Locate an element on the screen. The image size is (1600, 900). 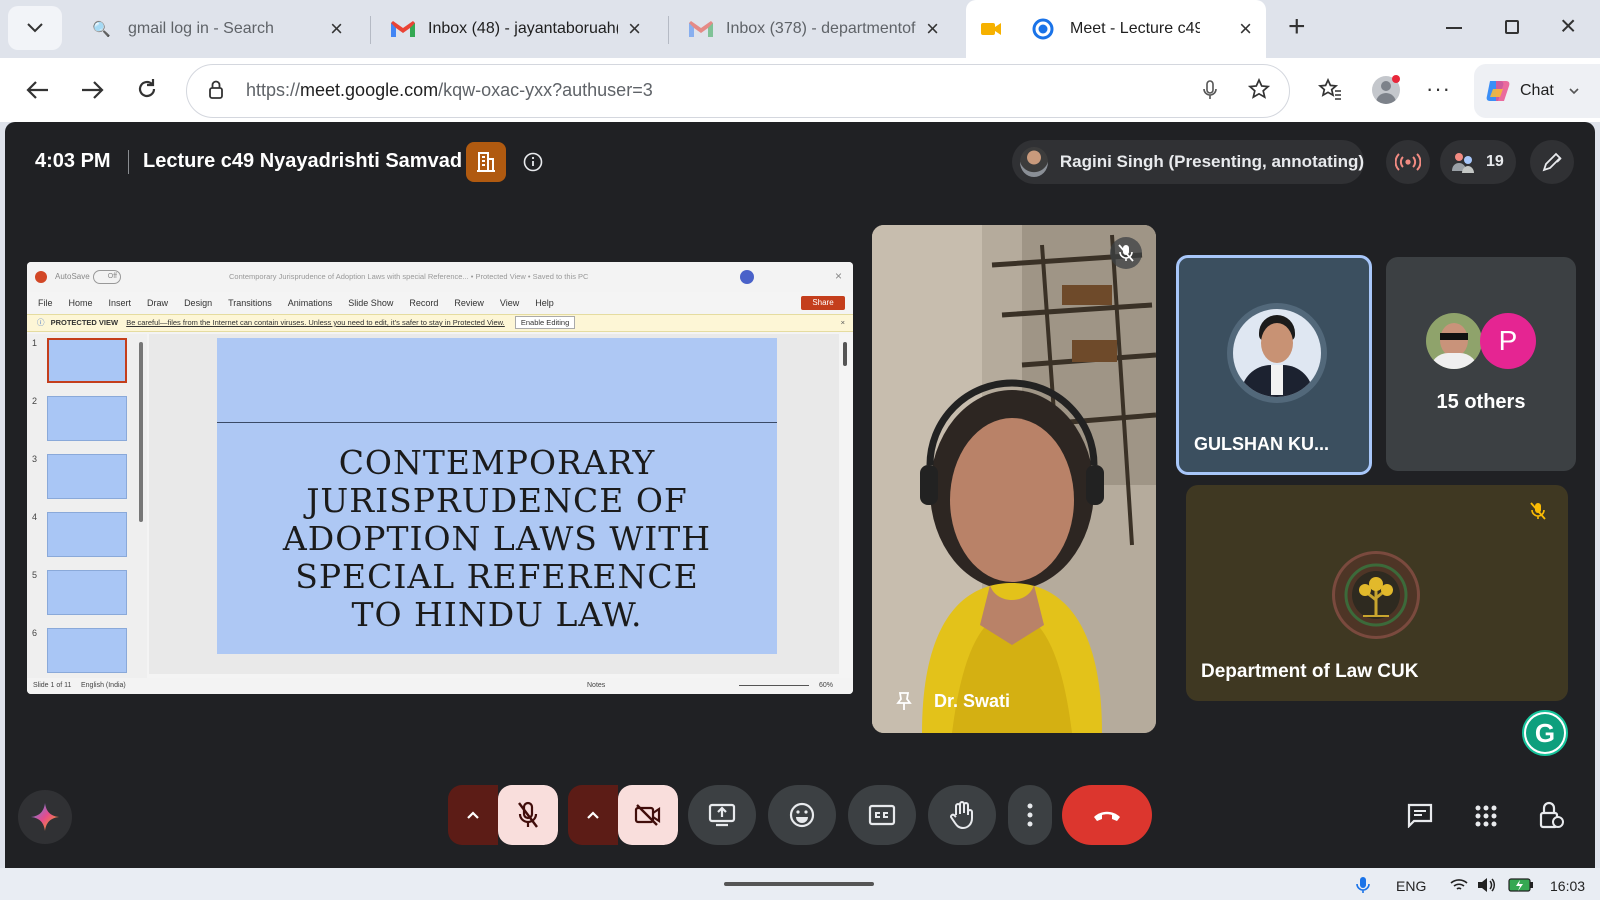
microphone-icon is located at coordinates (1210, 90).